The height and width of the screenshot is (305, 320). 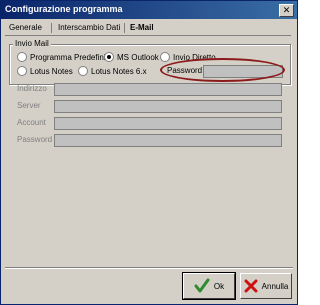 I want to click on invio-mail-group-title: Invio Mail, so click(x=32, y=43).